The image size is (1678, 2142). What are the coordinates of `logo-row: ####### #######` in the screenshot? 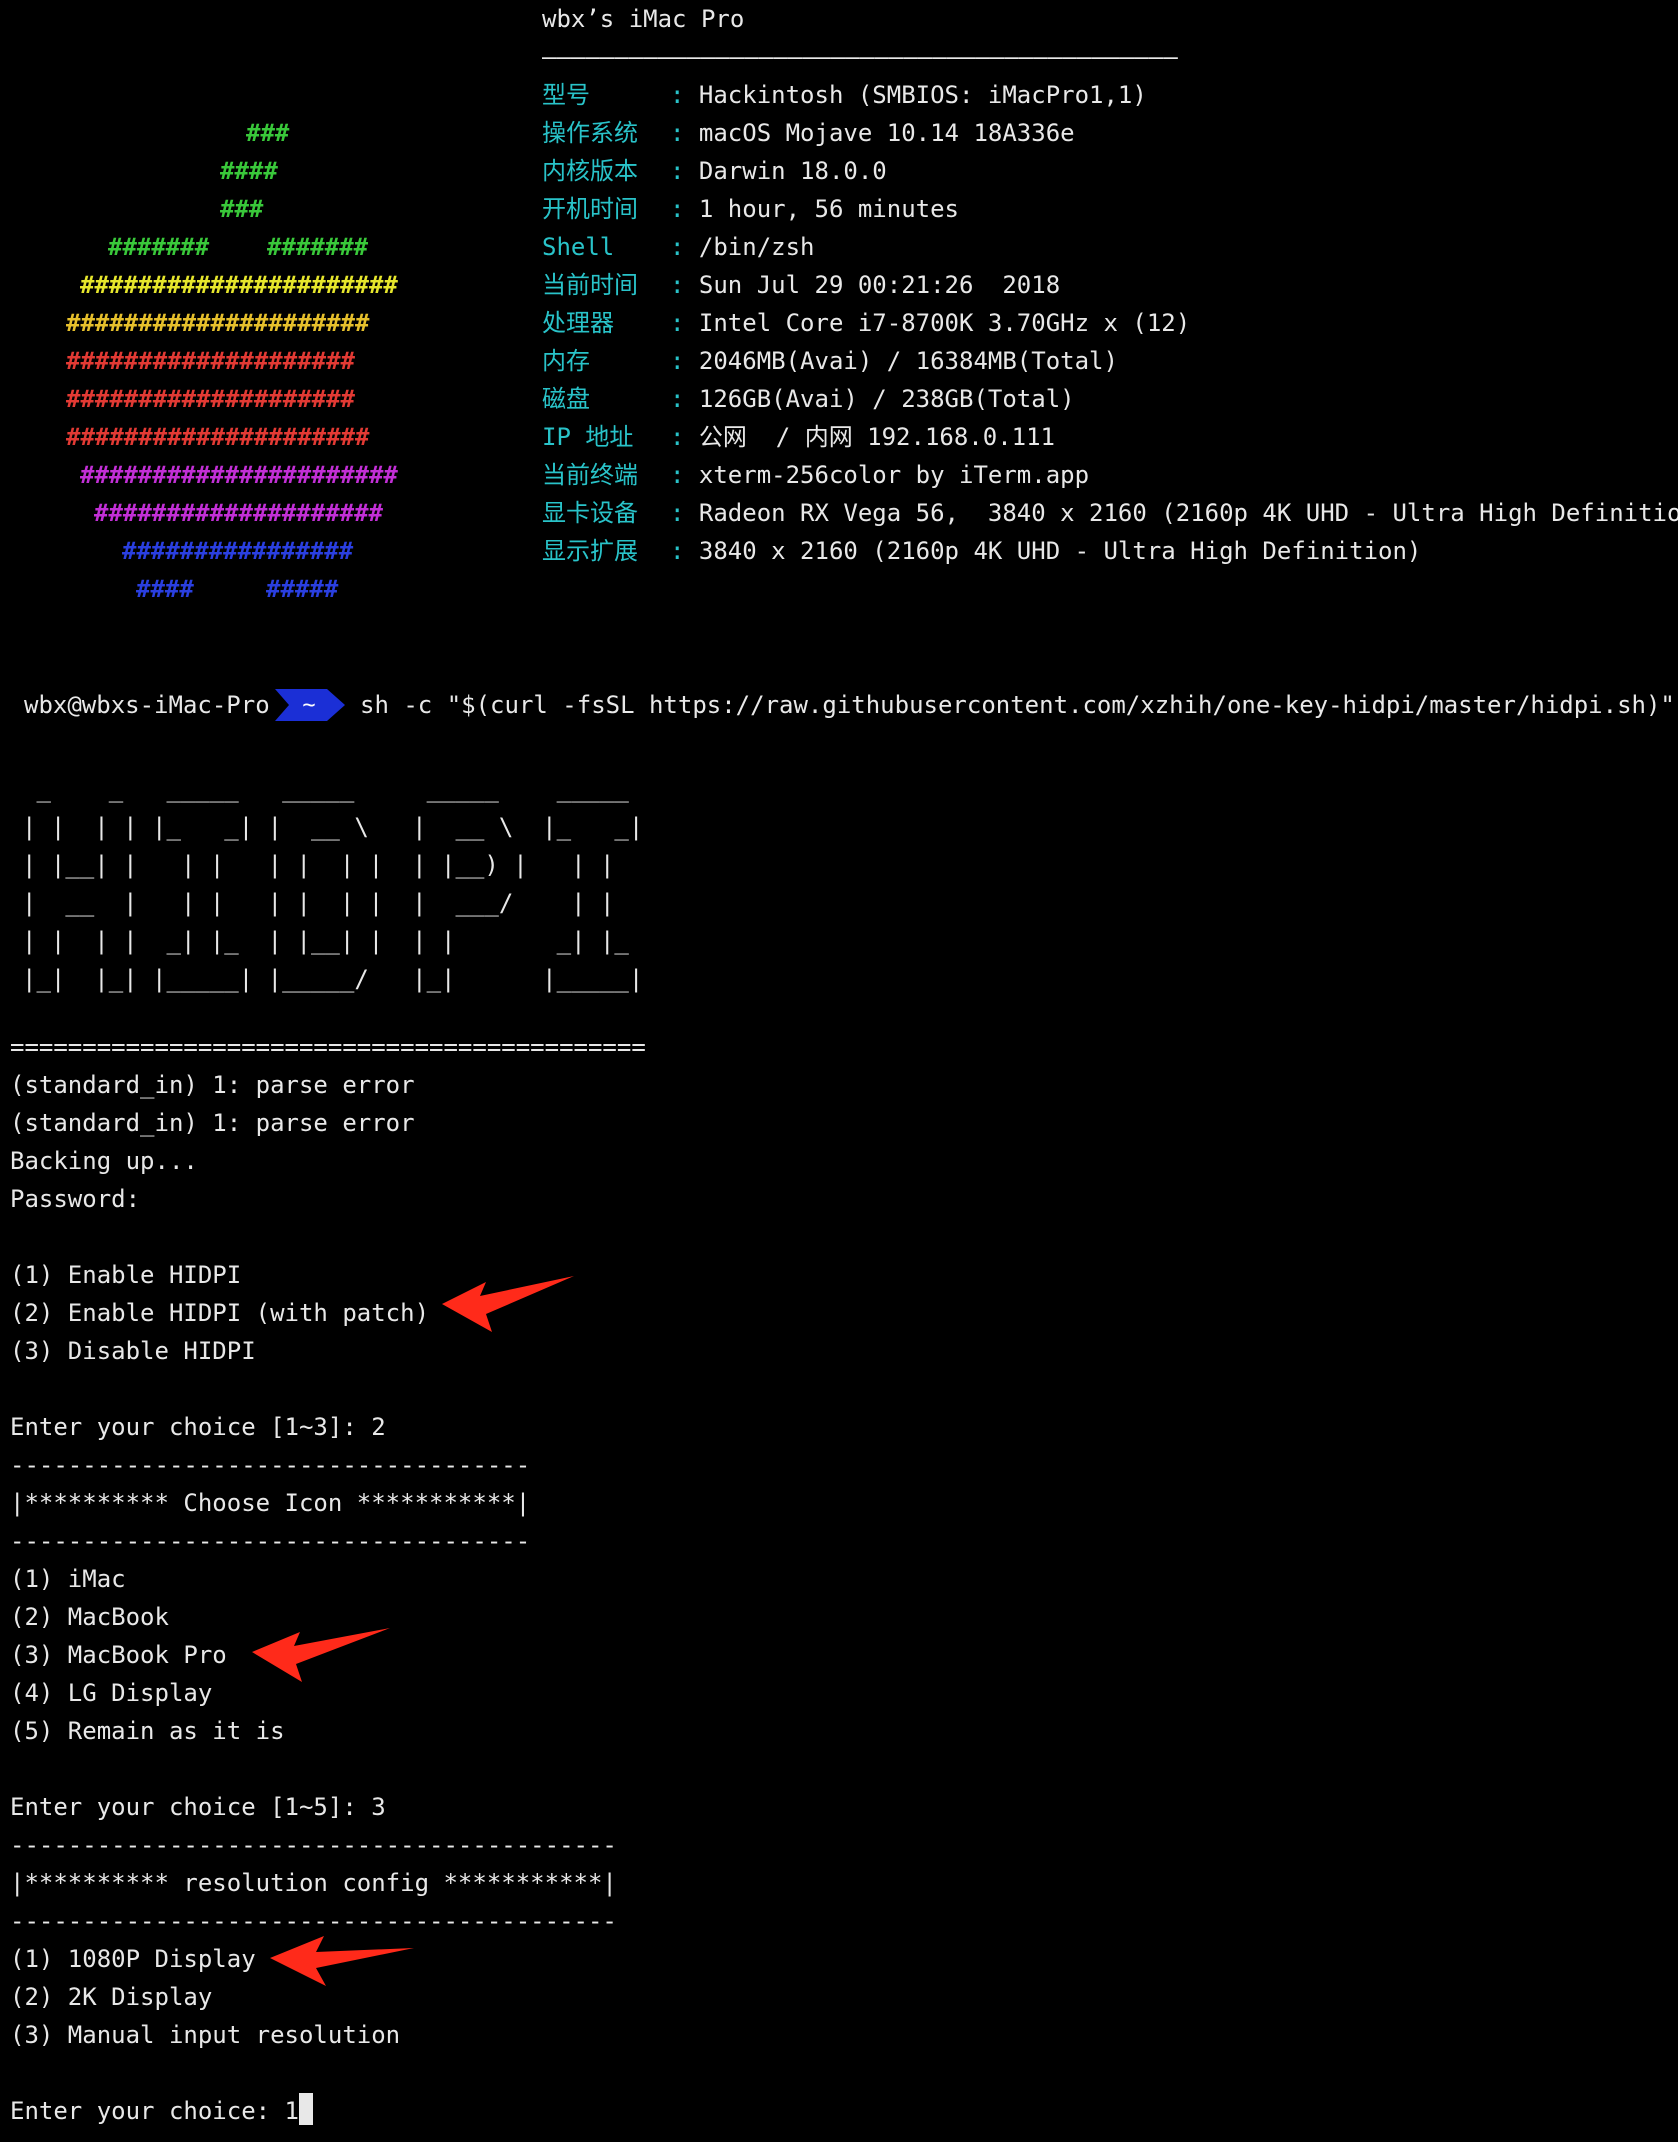 It's located at (238, 247).